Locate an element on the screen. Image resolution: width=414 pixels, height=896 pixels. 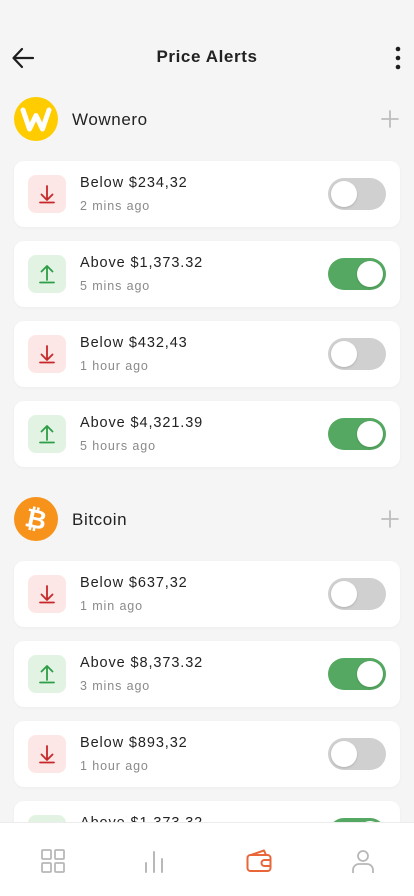
alert-label: Below $234,32 is located at coordinates (134, 183).